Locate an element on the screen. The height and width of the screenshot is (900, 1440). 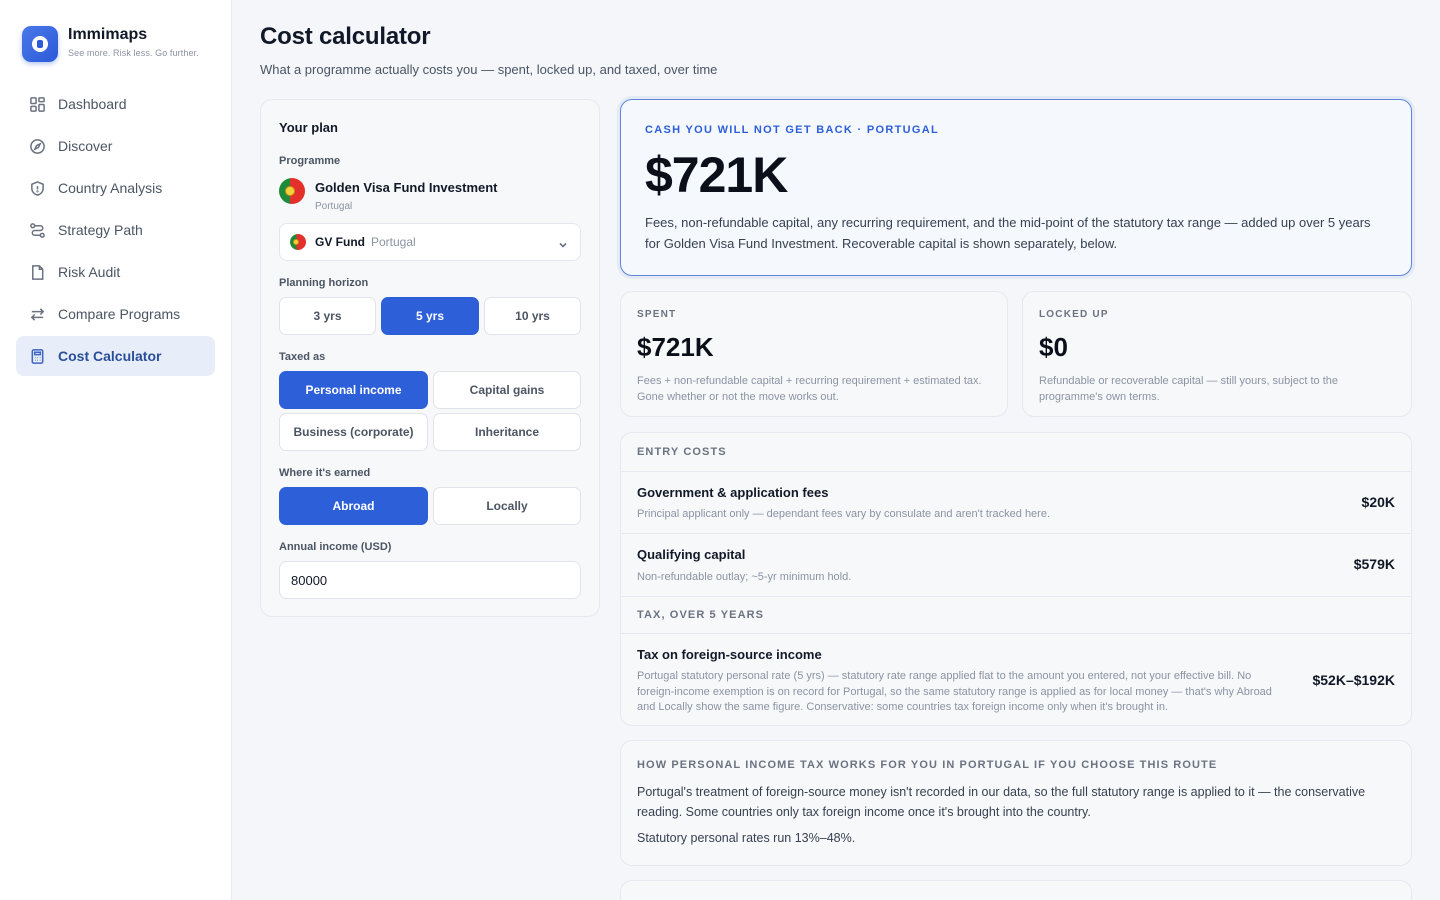
locked-amount: $0 is located at coordinates (1053, 347).